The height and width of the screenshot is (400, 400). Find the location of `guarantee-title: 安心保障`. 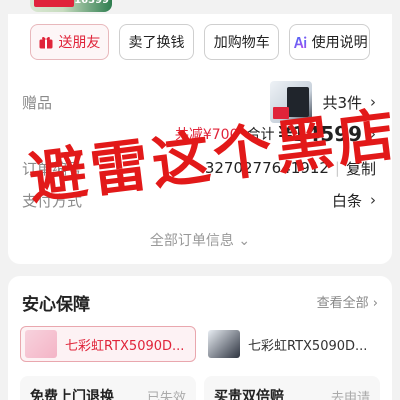

guarantee-title: 安心保障 is located at coordinates (56, 305).